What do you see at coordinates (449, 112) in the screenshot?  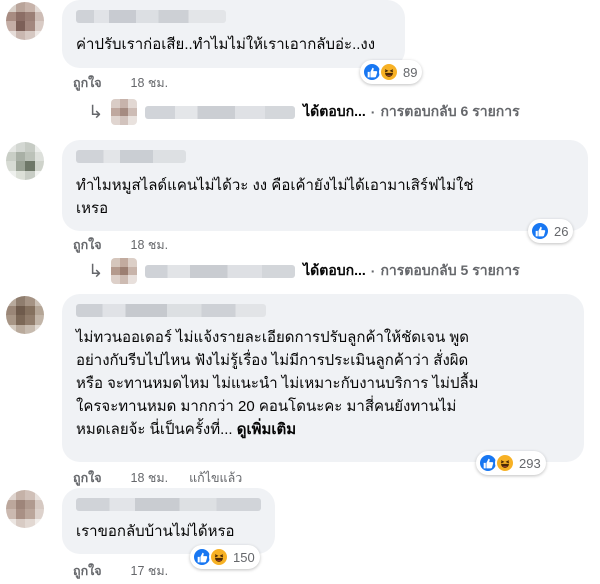 I see `view-replies-link: การตอบกลับ 6 รายการ` at bounding box center [449, 112].